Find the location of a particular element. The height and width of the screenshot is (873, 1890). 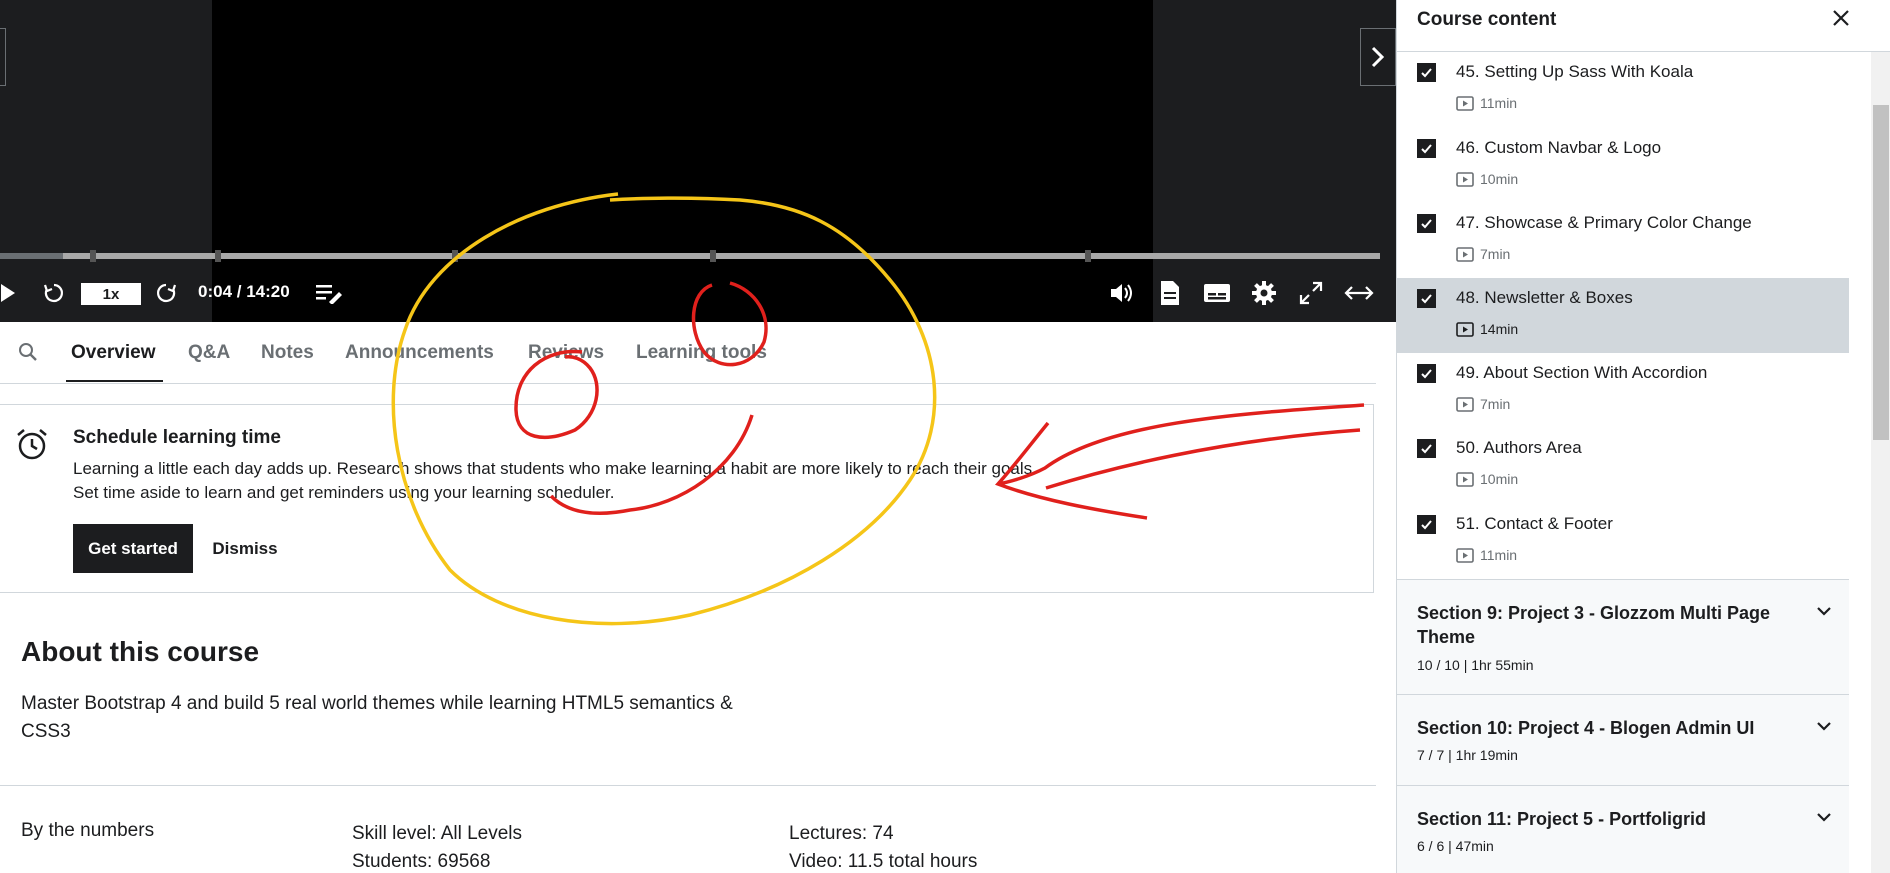

captions-button is located at coordinates (1217, 293).